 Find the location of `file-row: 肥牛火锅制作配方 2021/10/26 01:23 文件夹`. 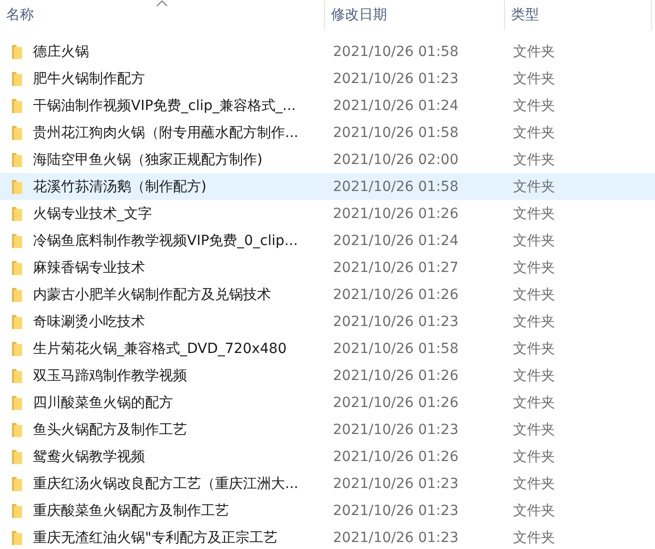

file-row: 肥牛火锅制作配方 2021/10/26 01:23 文件夹 is located at coordinates (327, 78).